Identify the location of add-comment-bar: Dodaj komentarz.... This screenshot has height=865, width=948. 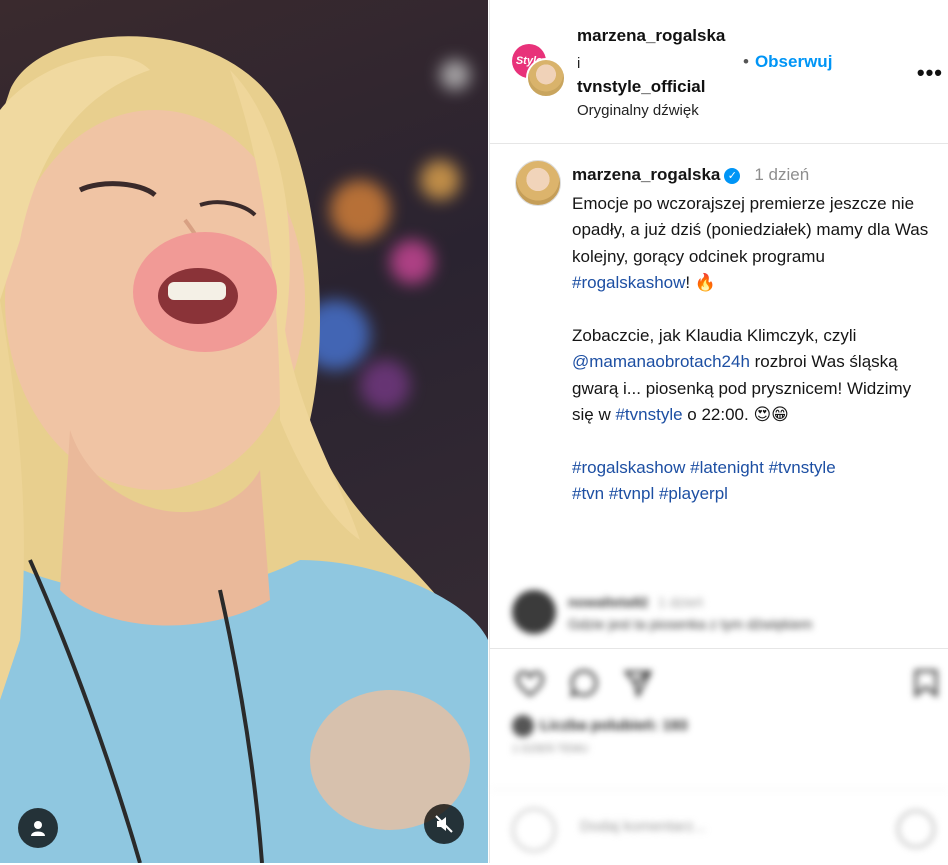
(719, 827).